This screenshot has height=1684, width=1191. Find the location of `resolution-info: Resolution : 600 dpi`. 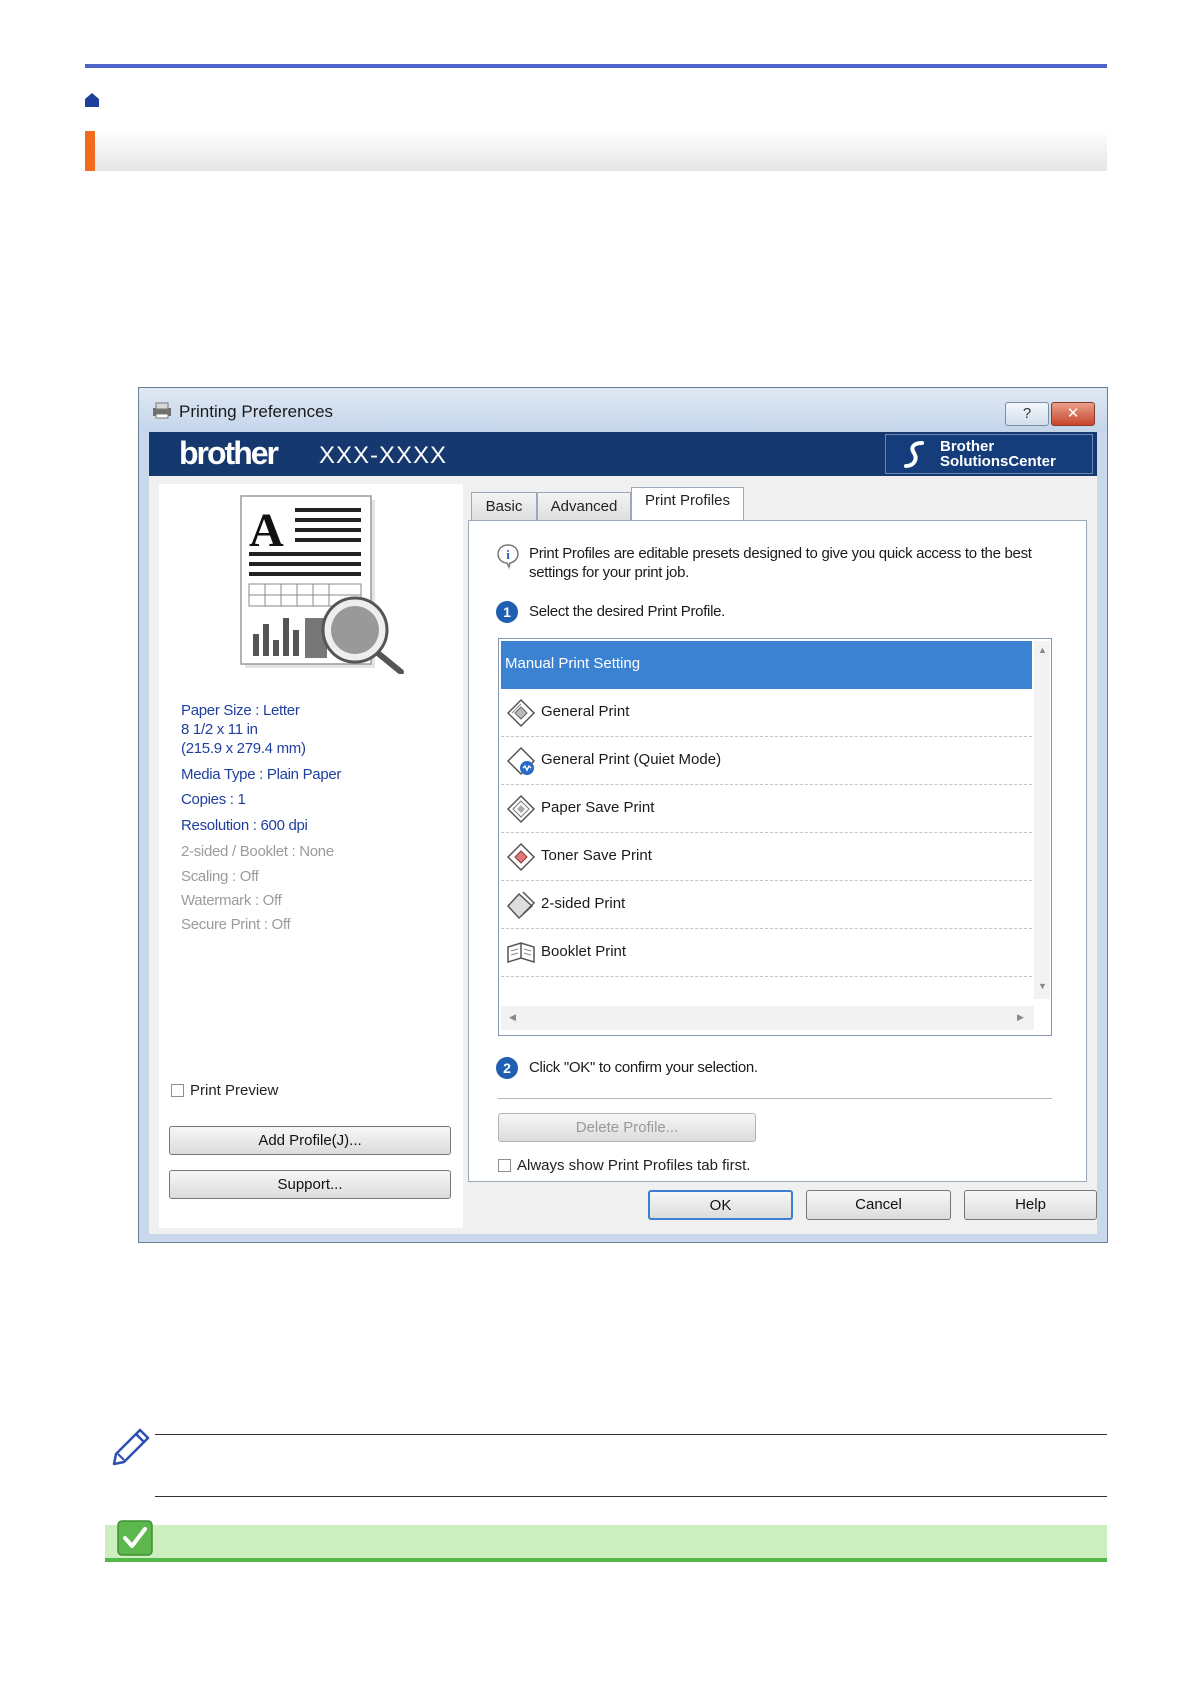

resolution-info: Resolution : 600 dpi is located at coordinates (244, 825).